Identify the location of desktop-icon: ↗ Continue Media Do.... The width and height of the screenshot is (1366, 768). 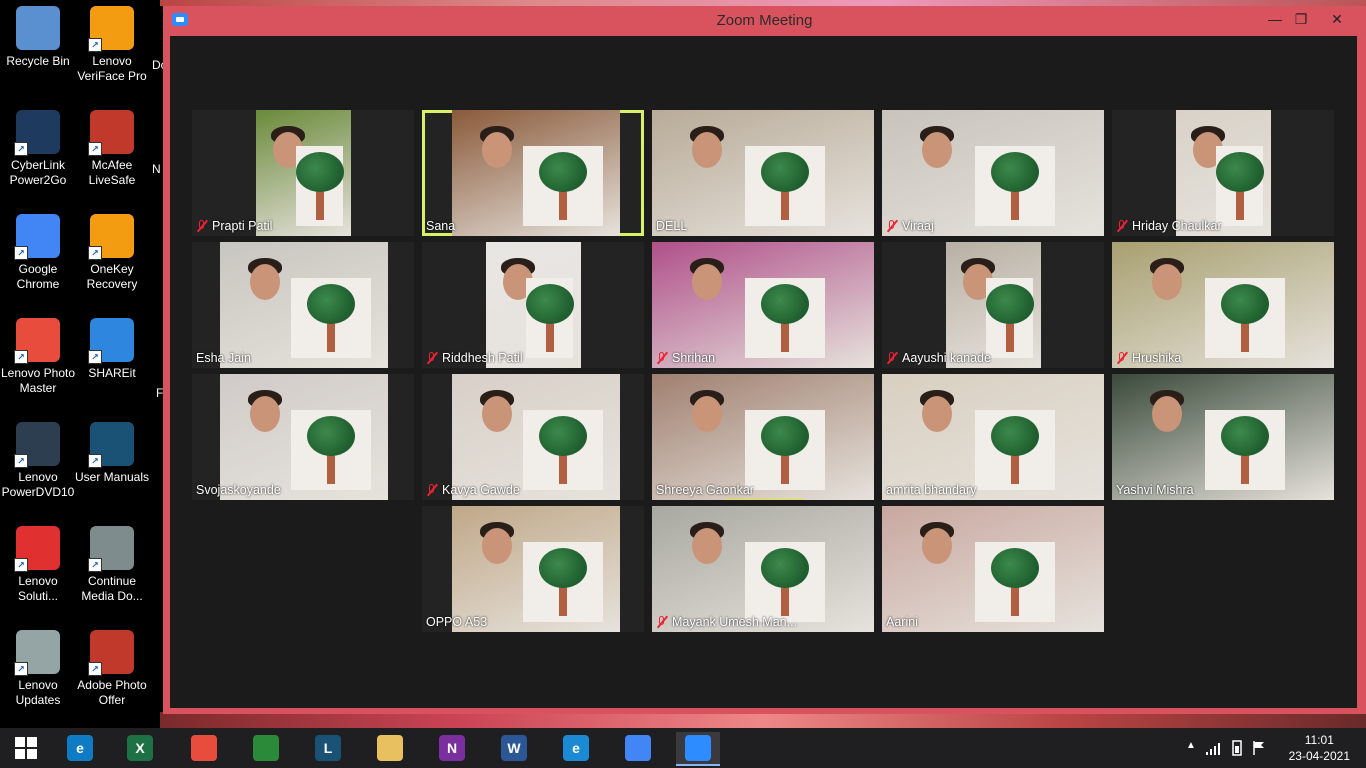
(112, 565).